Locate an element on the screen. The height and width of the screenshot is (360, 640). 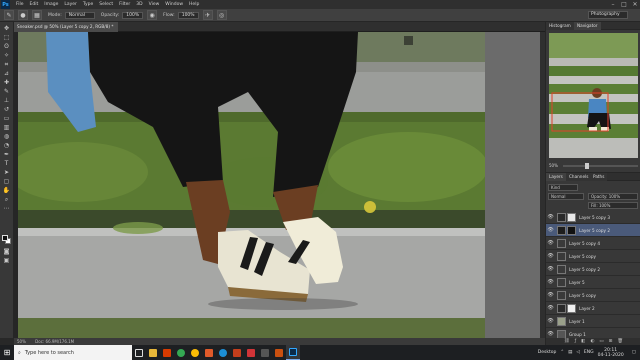
windows-start-icon: ⊞ is located at coordinates (7, 352).